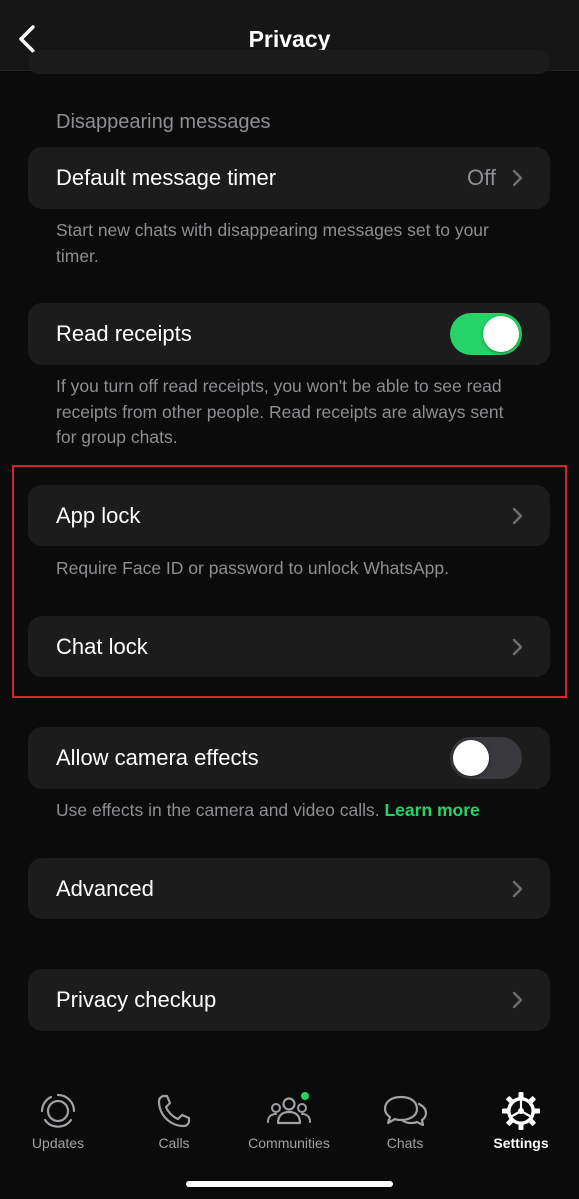 This screenshot has height=1199, width=579. Describe the element at coordinates (521, 1143) in the screenshot. I see `tab-label: Settings` at that location.